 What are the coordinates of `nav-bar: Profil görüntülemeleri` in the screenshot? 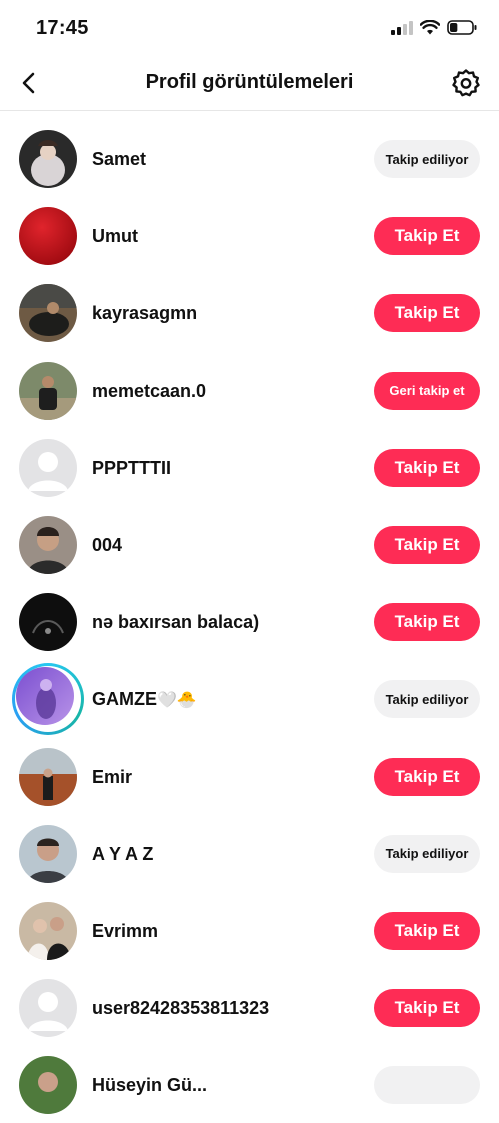 It's located at (249, 83).